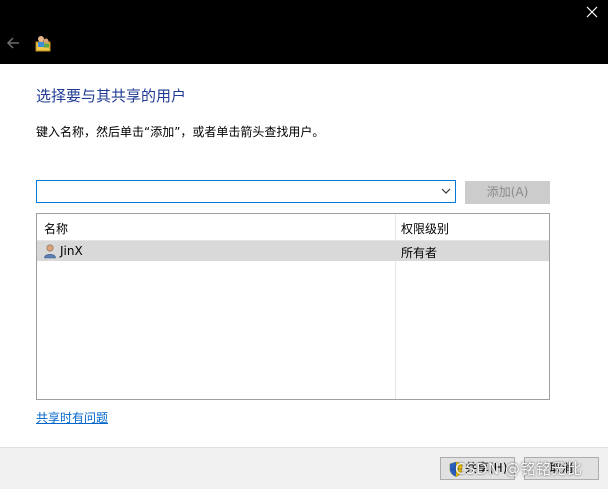 The image size is (608, 489). I want to click on title-bar, so click(304, 32).